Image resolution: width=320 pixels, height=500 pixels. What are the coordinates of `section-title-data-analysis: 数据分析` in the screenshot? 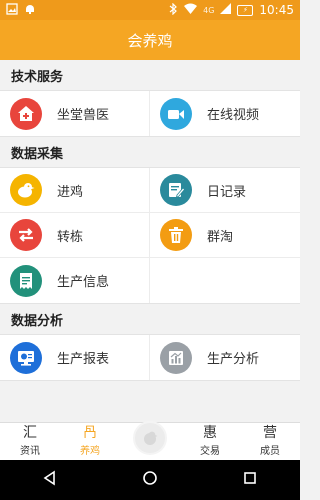 It's located at (150, 319).